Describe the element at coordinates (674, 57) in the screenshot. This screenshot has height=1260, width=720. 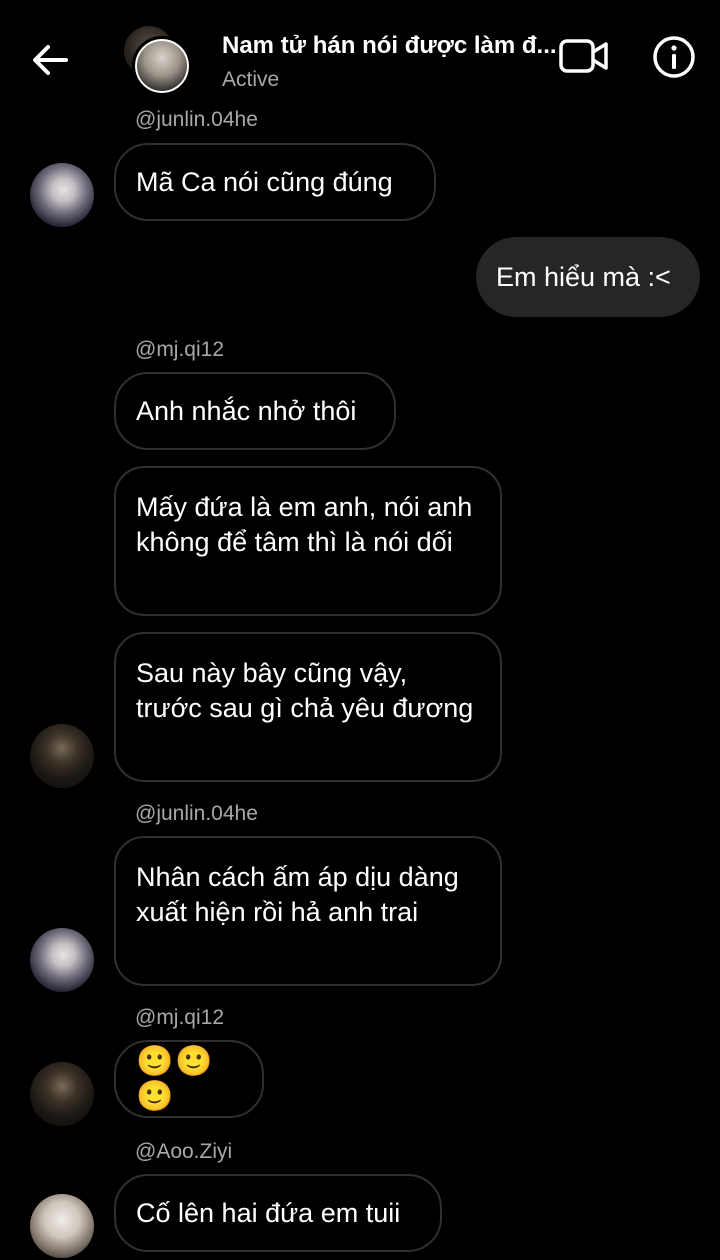
I see `info-icon` at that location.